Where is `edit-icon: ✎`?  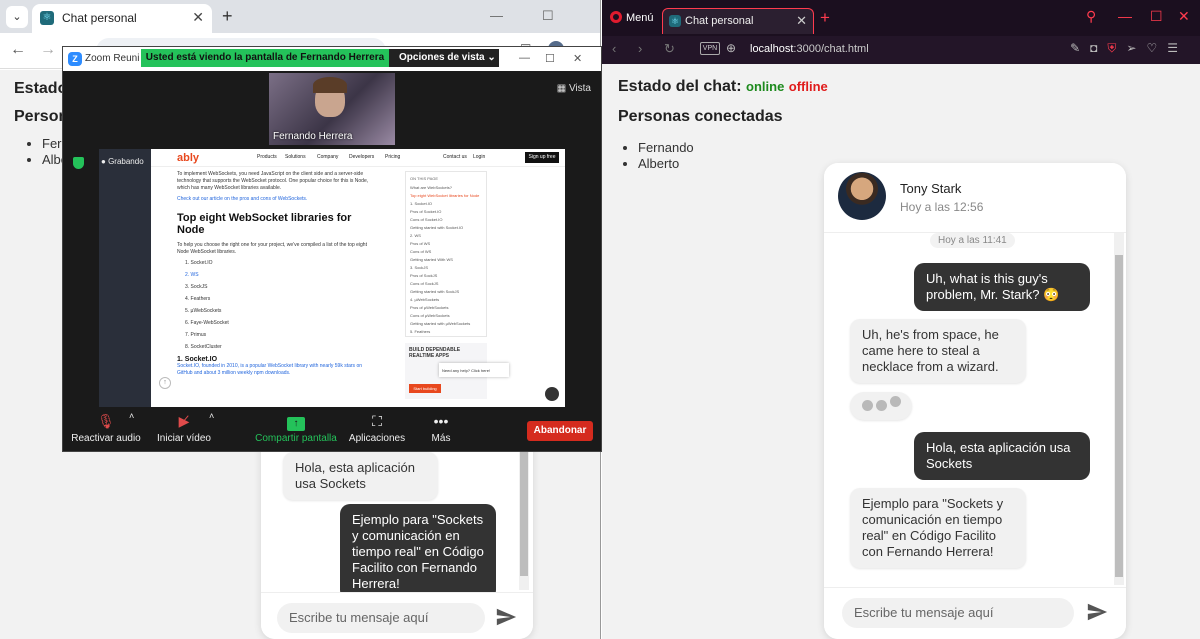
edit-icon: ✎ is located at coordinates (1080, 48).